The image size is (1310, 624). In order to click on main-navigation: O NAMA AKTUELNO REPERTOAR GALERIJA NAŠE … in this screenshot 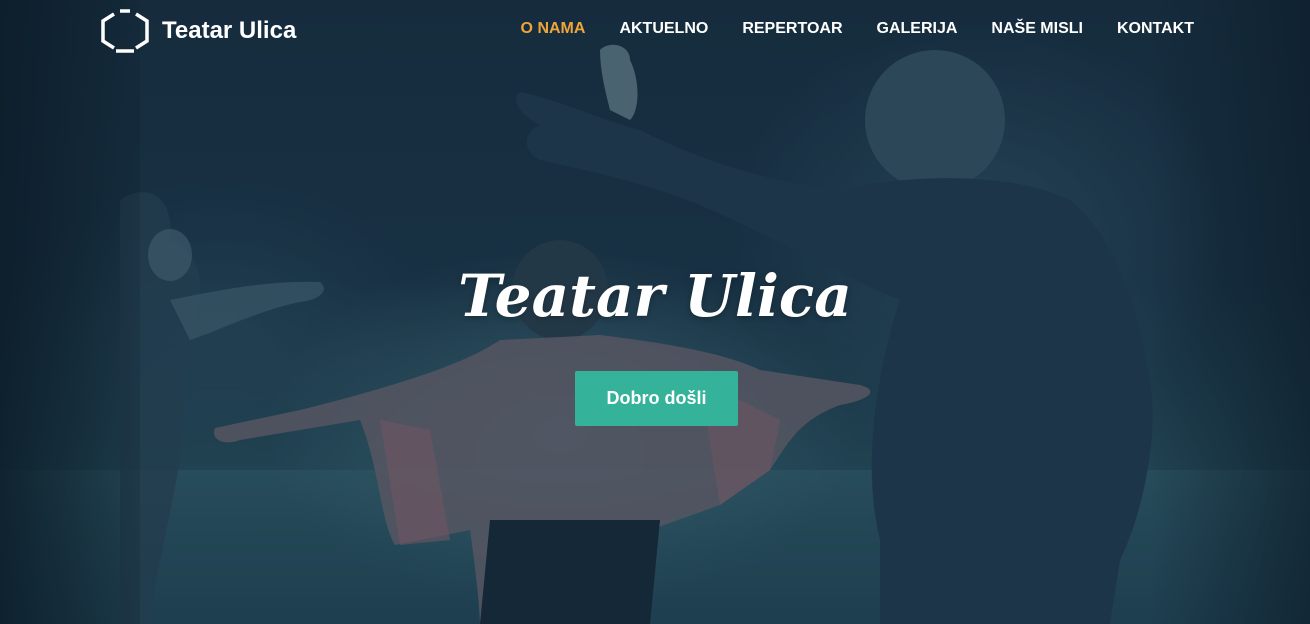, I will do `click(840, 29)`.